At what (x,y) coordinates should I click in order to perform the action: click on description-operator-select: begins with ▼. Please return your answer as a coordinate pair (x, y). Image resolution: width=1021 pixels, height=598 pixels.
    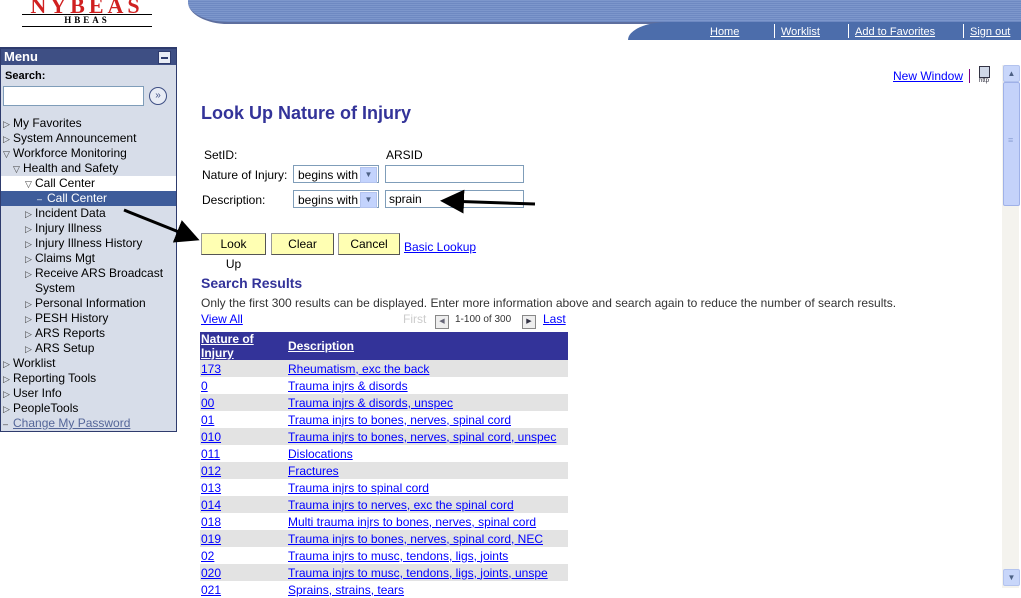
    Looking at the image, I should click on (336, 199).